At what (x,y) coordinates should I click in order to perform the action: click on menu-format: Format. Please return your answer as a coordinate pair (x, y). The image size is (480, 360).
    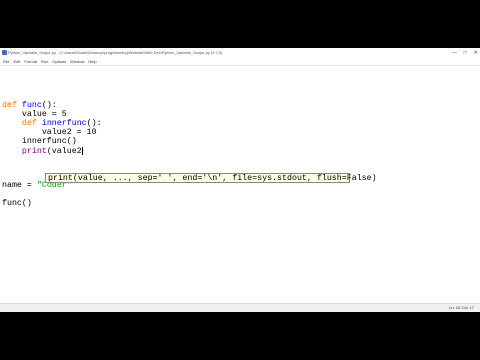
    Looking at the image, I should click on (30, 61).